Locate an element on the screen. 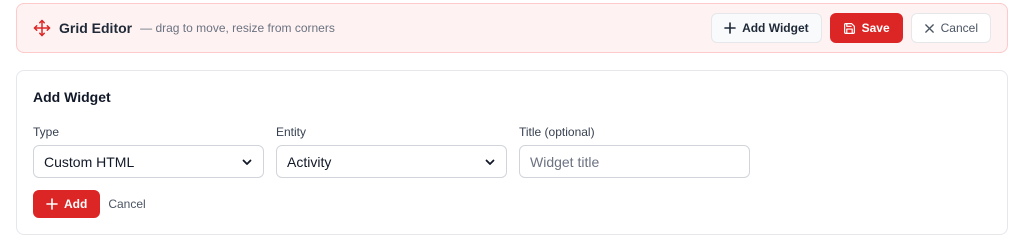 The height and width of the screenshot is (250, 1024). panel-heading: Add Widget is located at coordinates (72, 97).